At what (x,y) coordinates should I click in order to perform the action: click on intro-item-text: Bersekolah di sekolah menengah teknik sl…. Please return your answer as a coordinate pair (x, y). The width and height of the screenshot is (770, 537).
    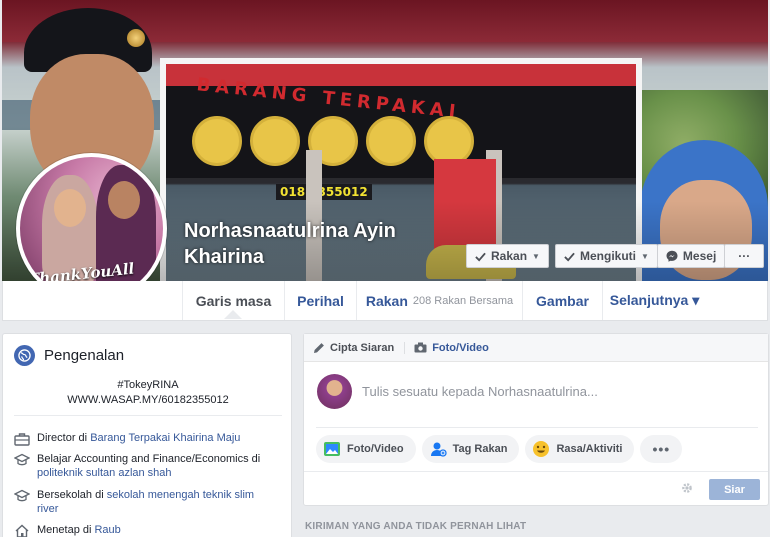
    Looking at the image, I should click on (155, 502).